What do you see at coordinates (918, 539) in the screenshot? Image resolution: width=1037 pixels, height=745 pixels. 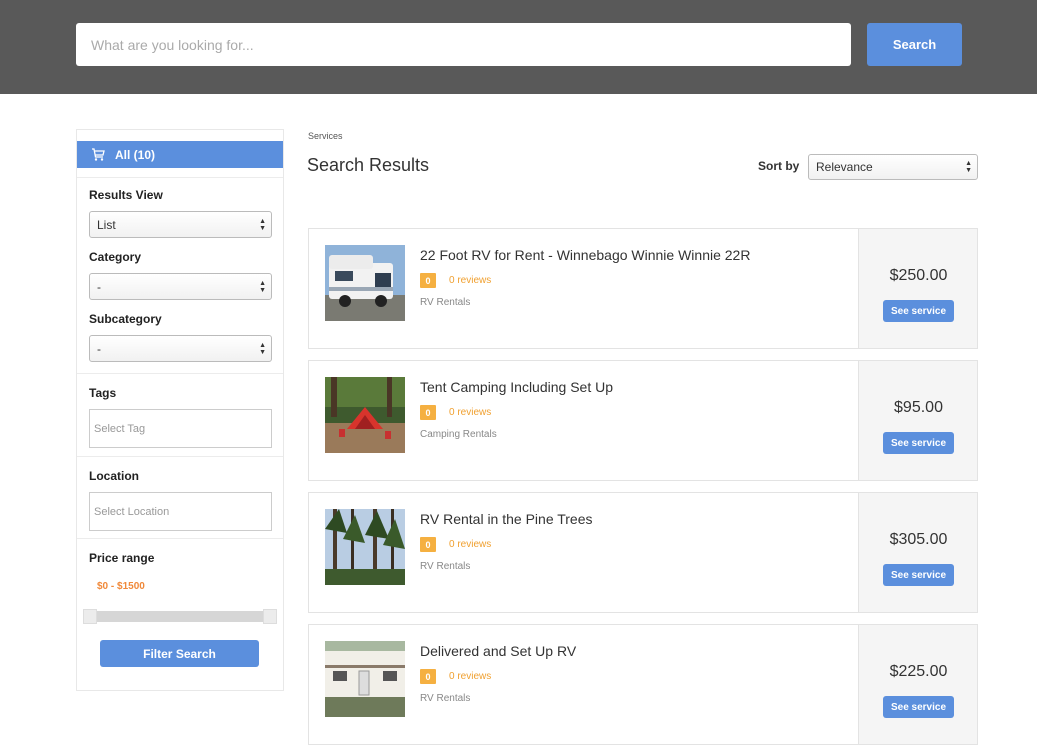 I see `result-price: $305.00` at bounding box center [918, 539].